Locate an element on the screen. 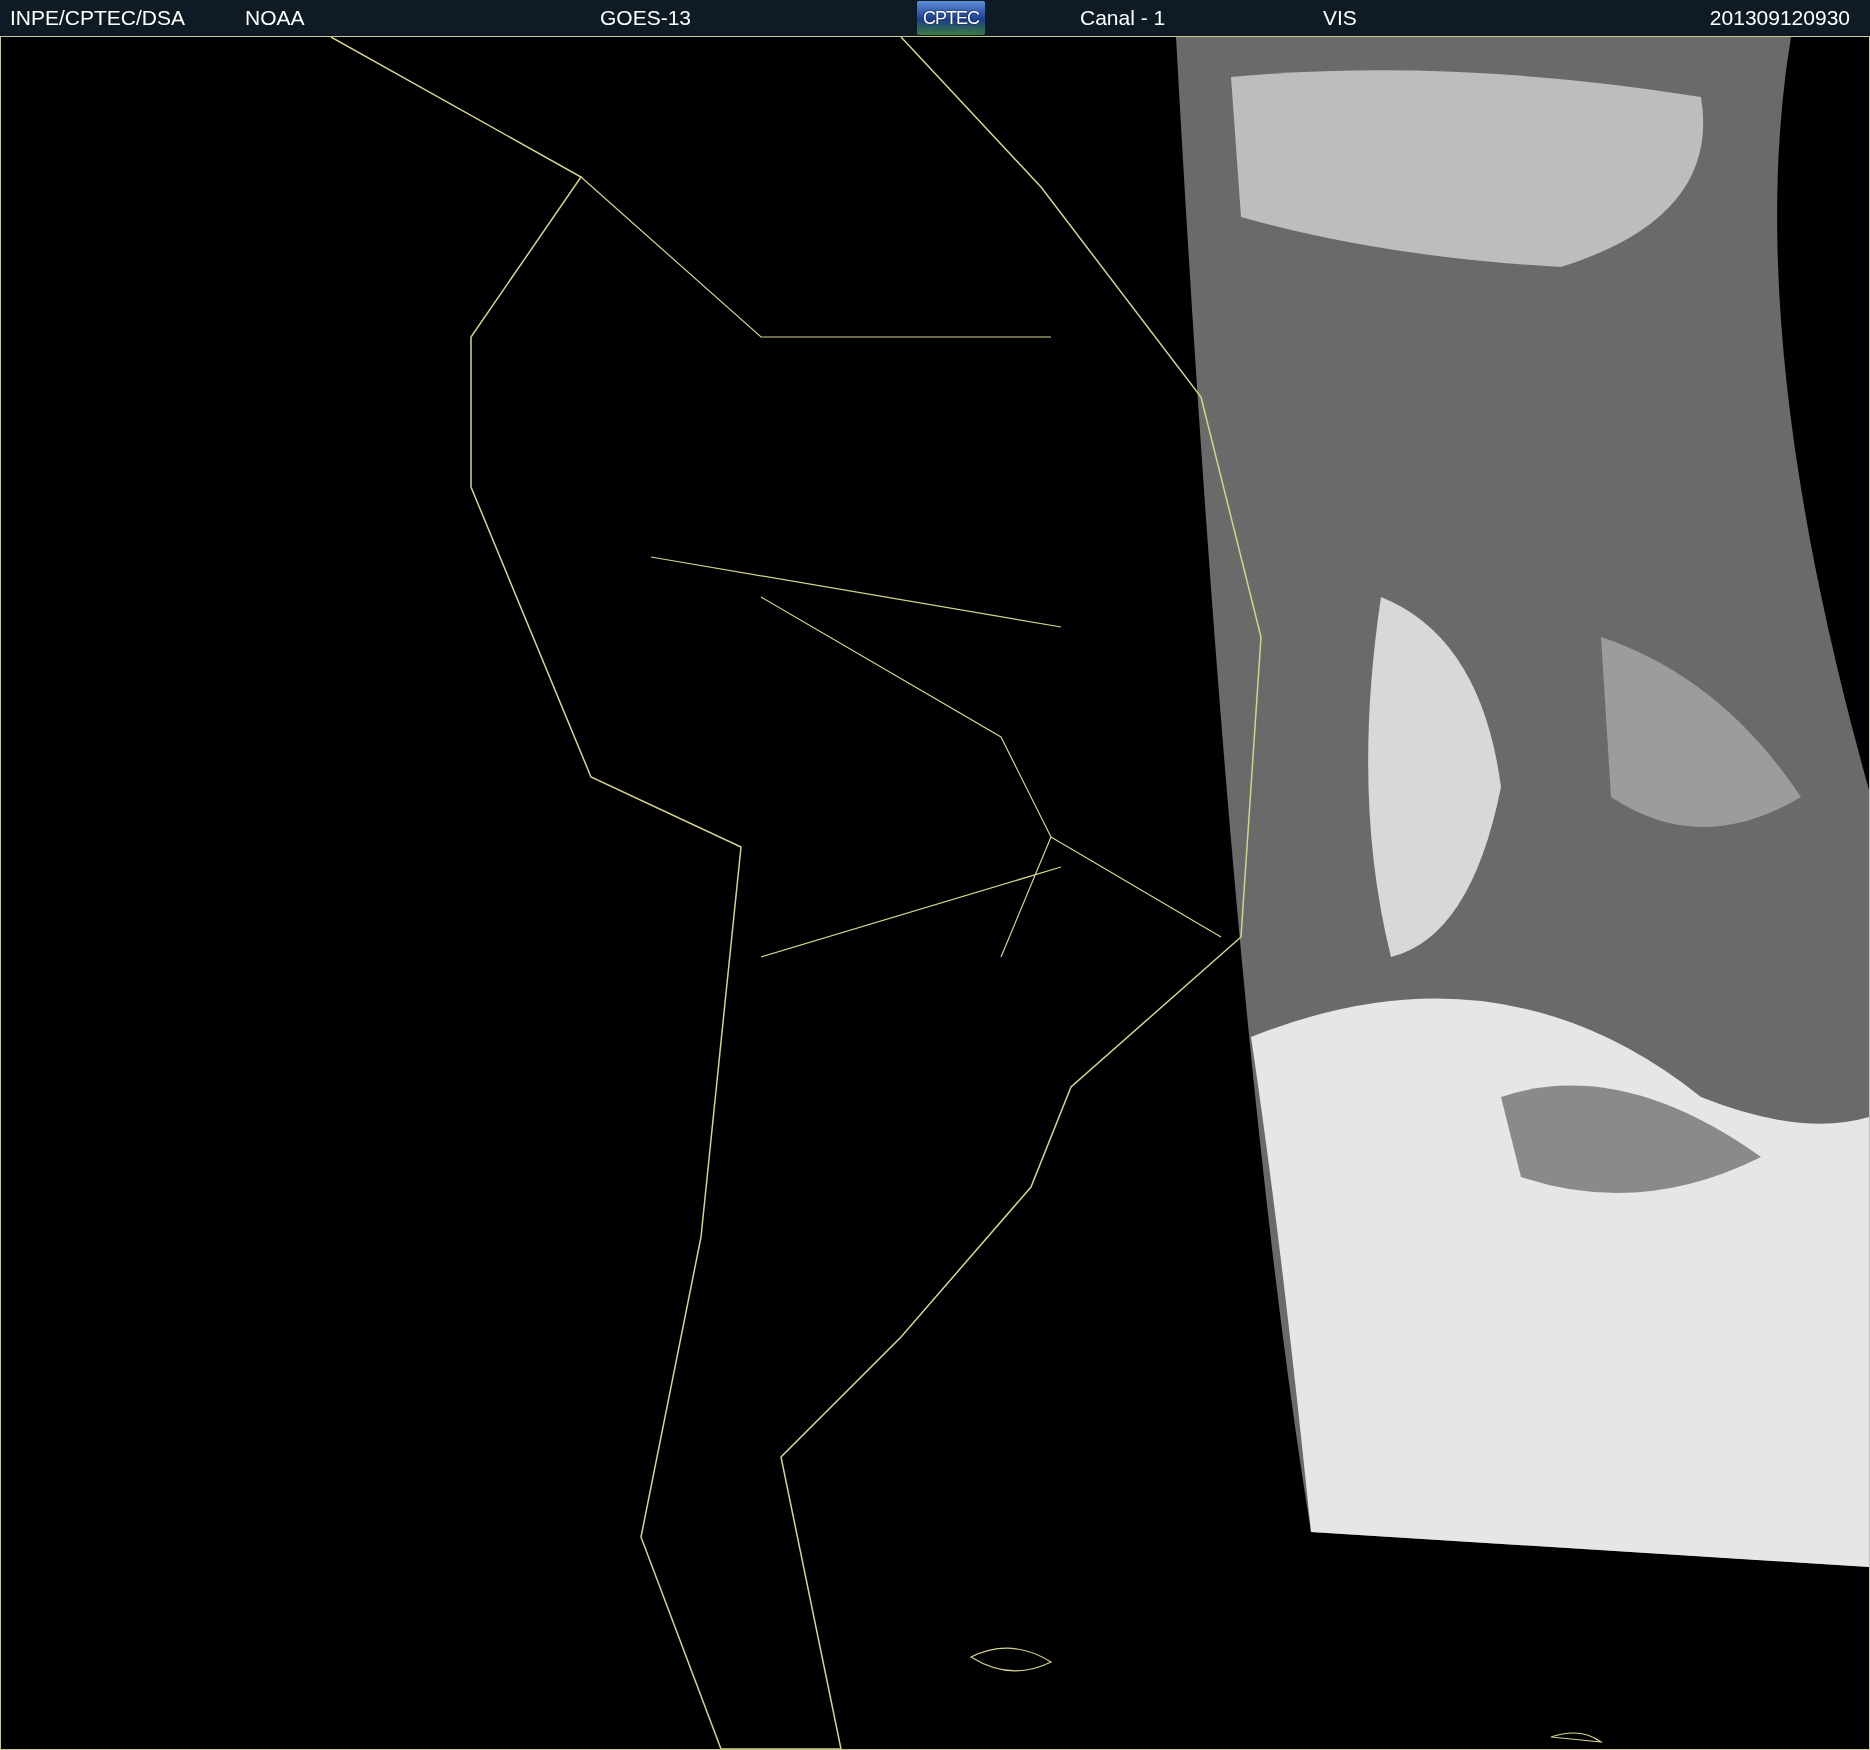 The image size is (1870, 1750). channel-label: Canal - 1 is located at coordinates (1123, 18).